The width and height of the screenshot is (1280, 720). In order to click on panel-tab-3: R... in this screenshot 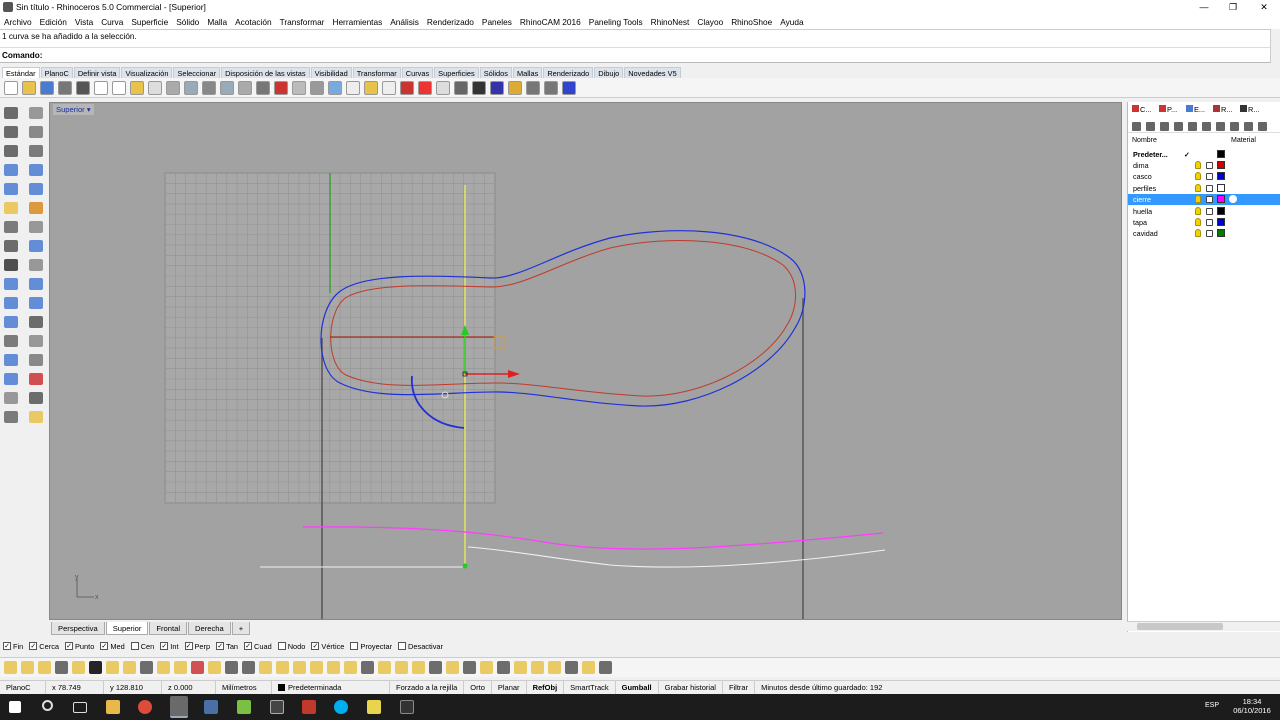, I will do `click(1223, 110)`.